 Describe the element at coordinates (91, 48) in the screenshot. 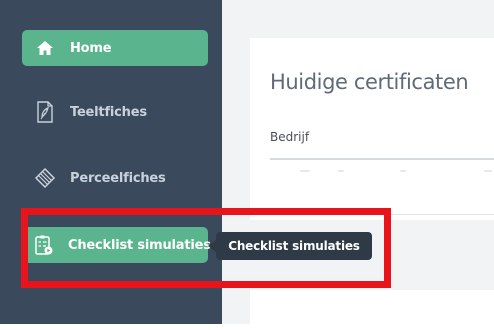

I see `sidebar-item-label: Home` at that location.